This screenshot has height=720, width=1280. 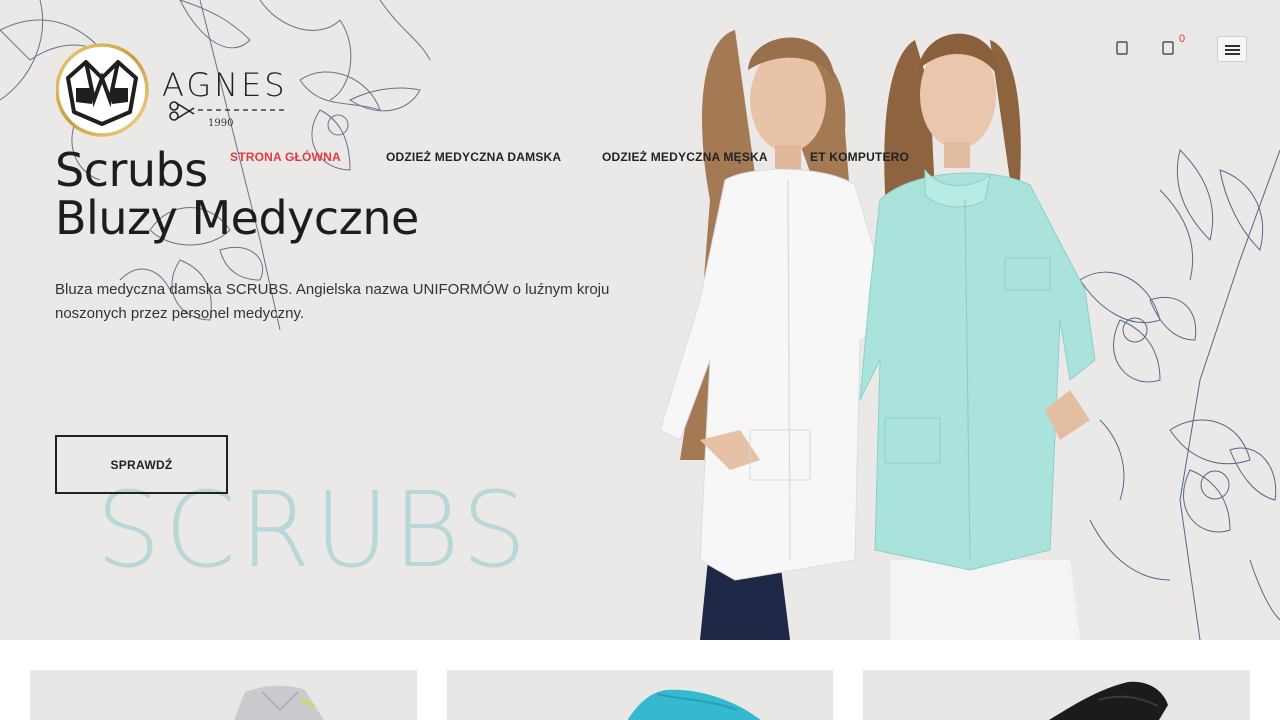 What do you see at coordinates (685, 157) in the screenshot?
I see `nav-item-odziez-meska: ODZIEŻ MEDYCZNA MĘSKA` at bounding box center [685, 157].